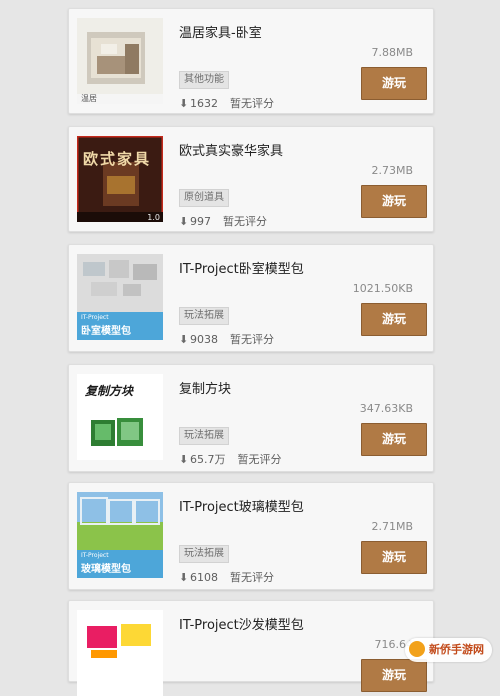 This screenshot has height=696, width=500. I want to click on mod-stats: ⬇ 1632 暂无评分, so click(226, 103).